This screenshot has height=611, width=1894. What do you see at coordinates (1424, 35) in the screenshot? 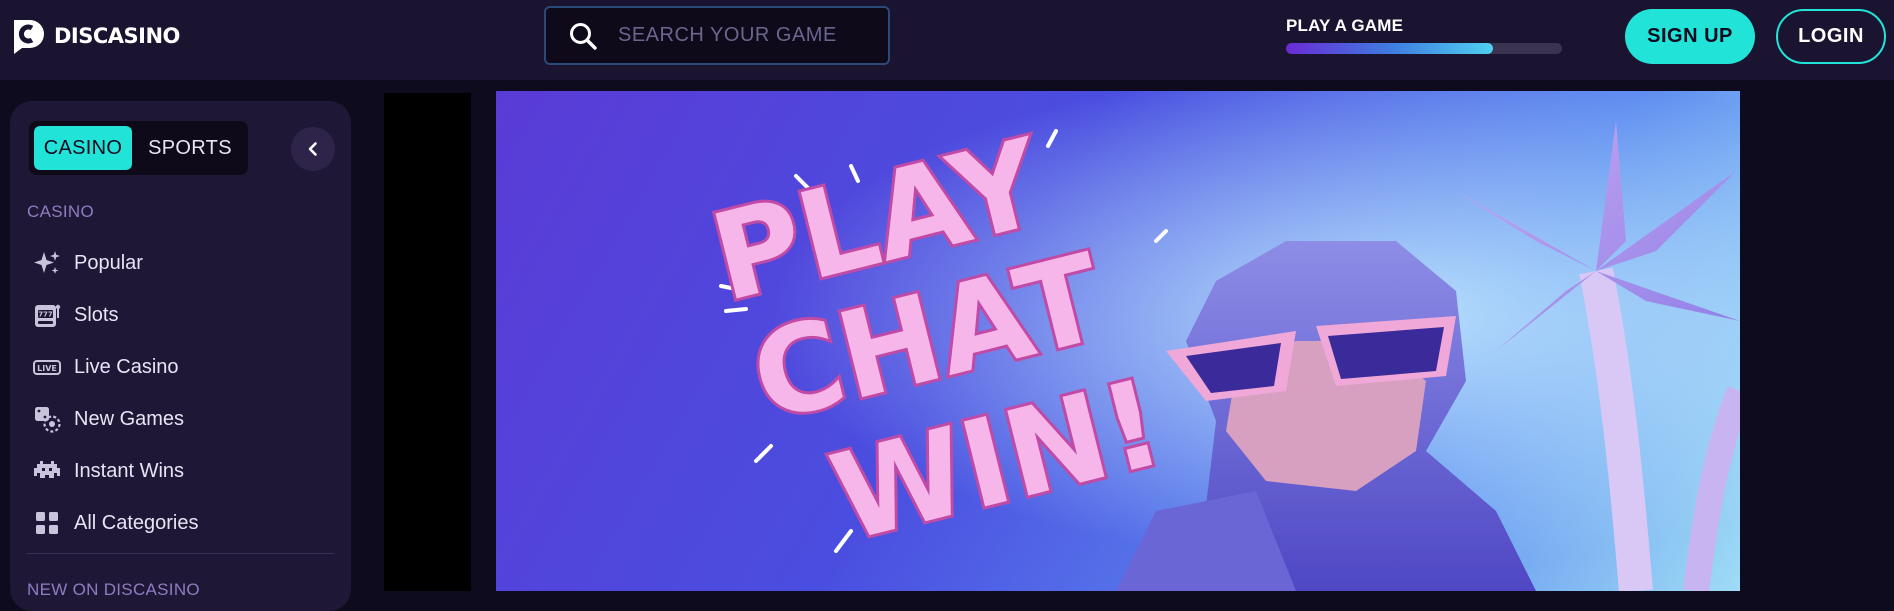
I see `play-progress: PLAY A GAME` at bounding box center [1424, 35].